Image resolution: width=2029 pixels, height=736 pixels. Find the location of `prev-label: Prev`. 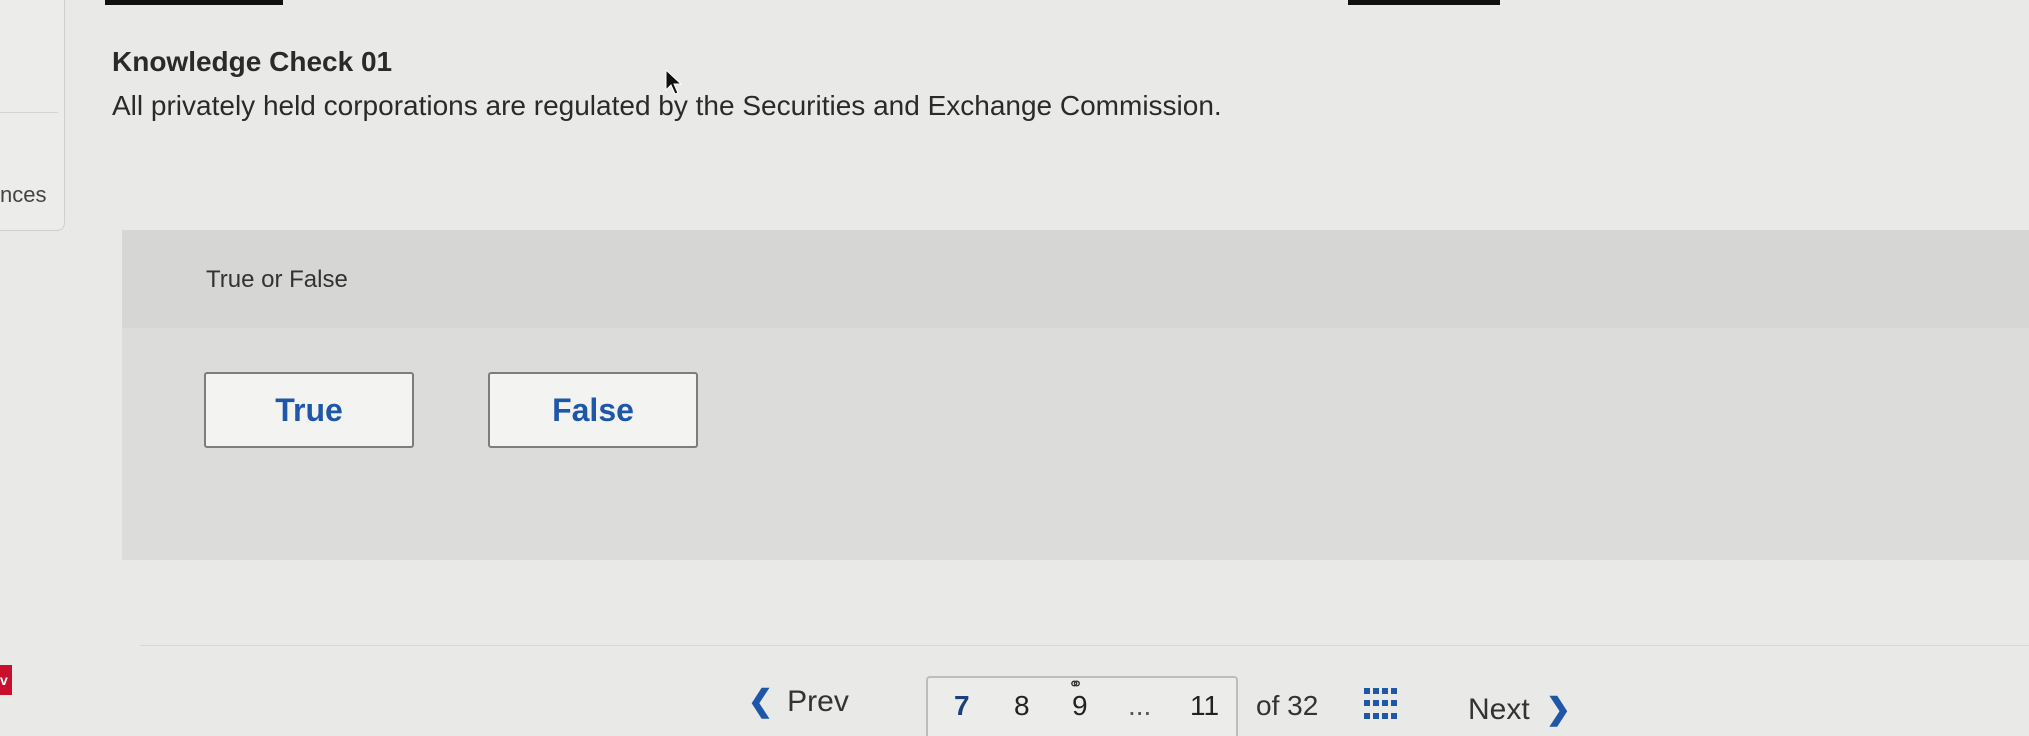

prev-label: Prev is located at coordinates (818, 701).